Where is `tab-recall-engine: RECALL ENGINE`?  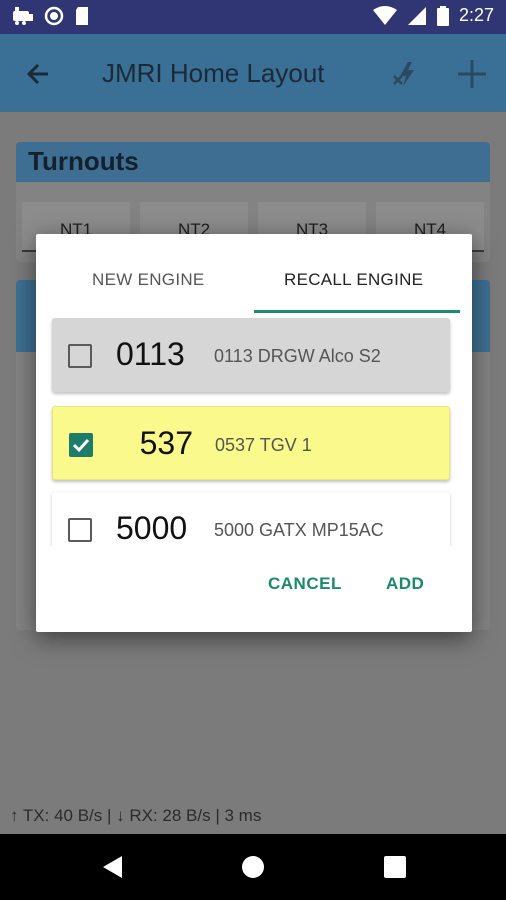 tab-recall-engine: RECALL ENGINE is located at coordinates (353, 280).